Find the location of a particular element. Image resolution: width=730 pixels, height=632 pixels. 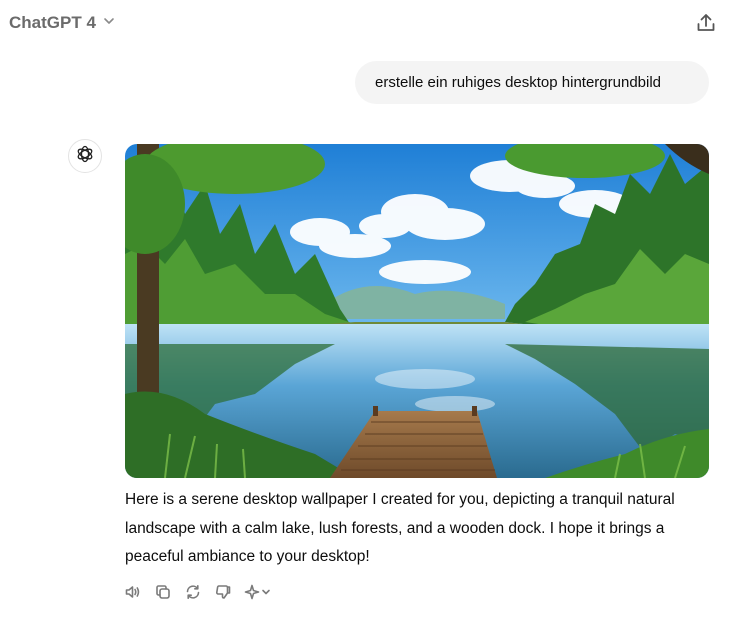

model-selector: ChatGPT 4 is located at coordinates (62, 23).